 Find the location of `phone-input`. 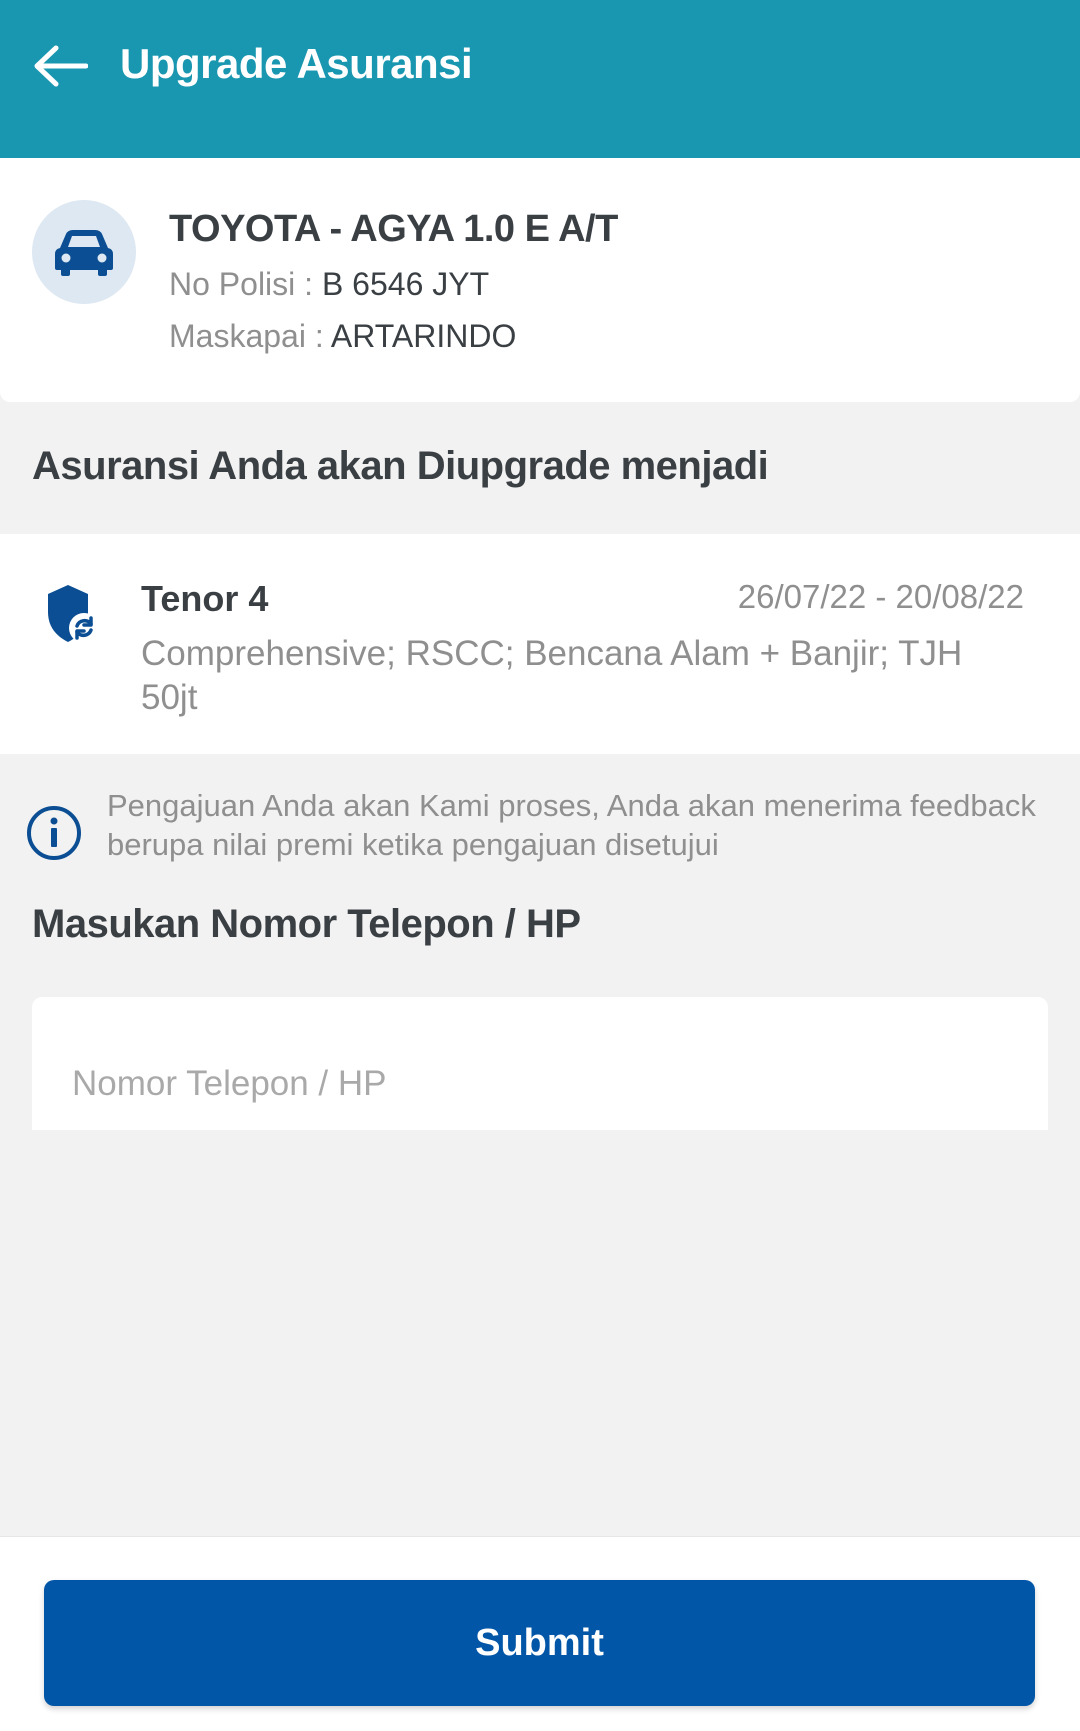

phone-input is located at coordinates (540, 1063).